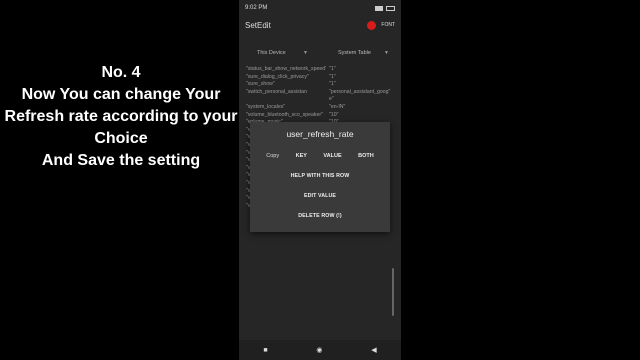  Describe the element at coordinates (320, 216) in the screenshot. I see `delete-row-button: DELETE ROW (!)` at that location.